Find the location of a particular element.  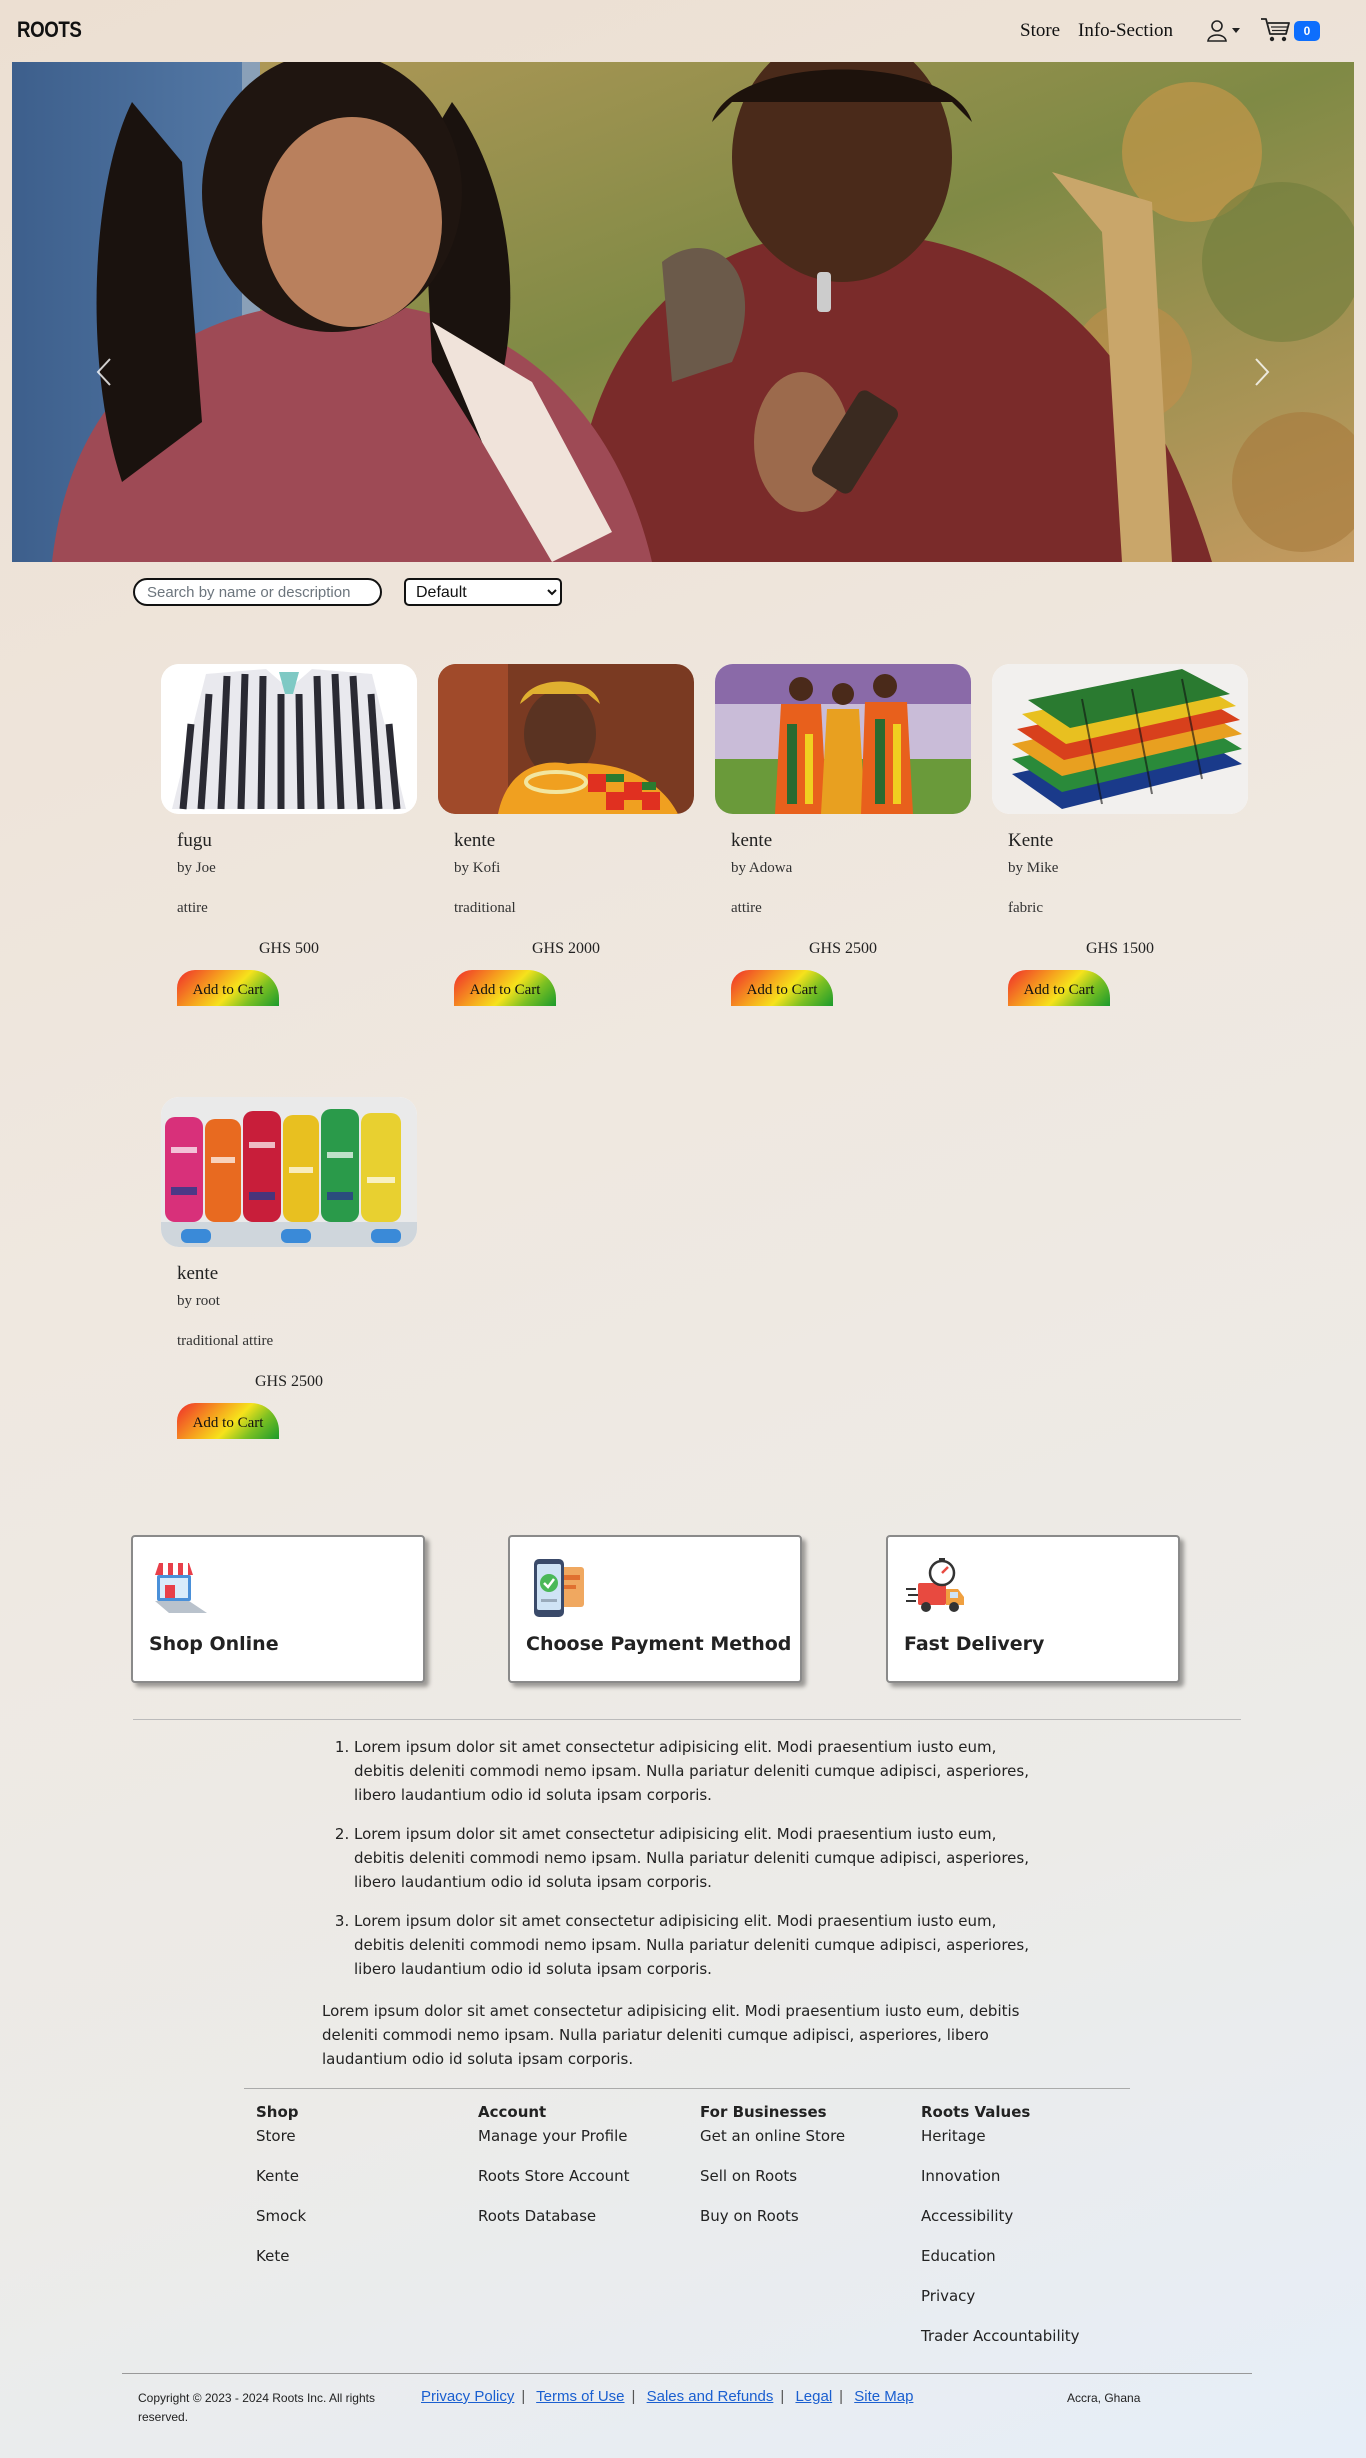

cart-button: 0 is located at coordinates (1291, 30).